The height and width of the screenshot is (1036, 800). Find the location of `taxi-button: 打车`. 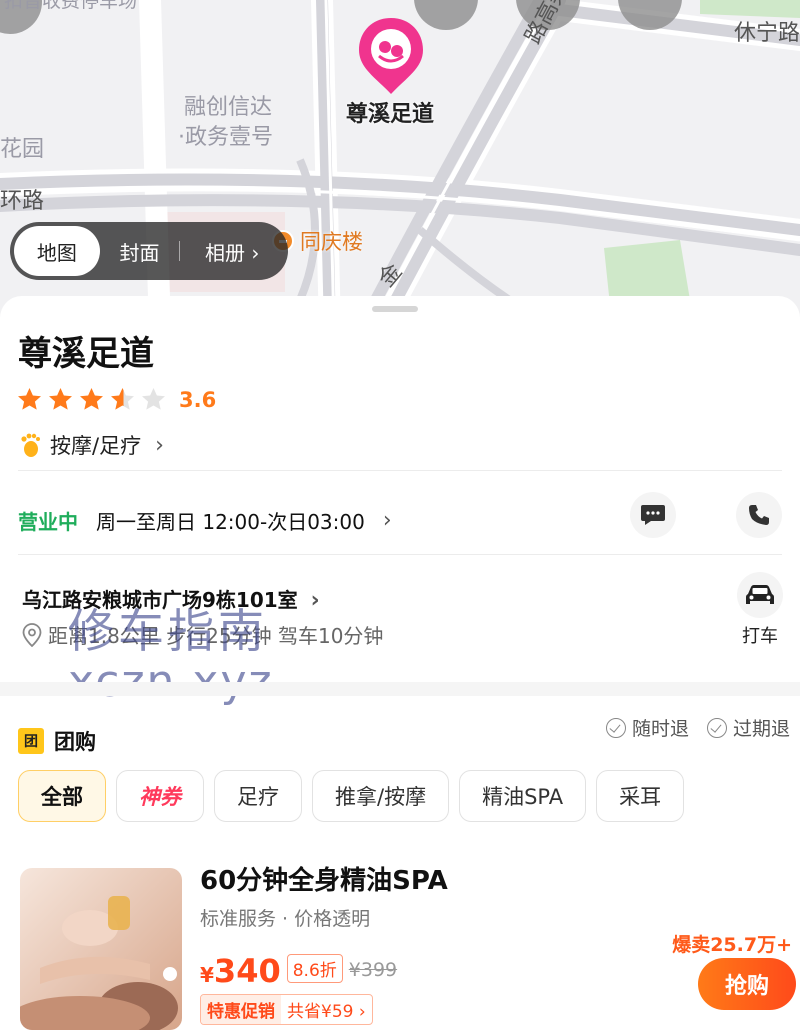

taxi-button: 打车 is located at coordinates (760, 610).